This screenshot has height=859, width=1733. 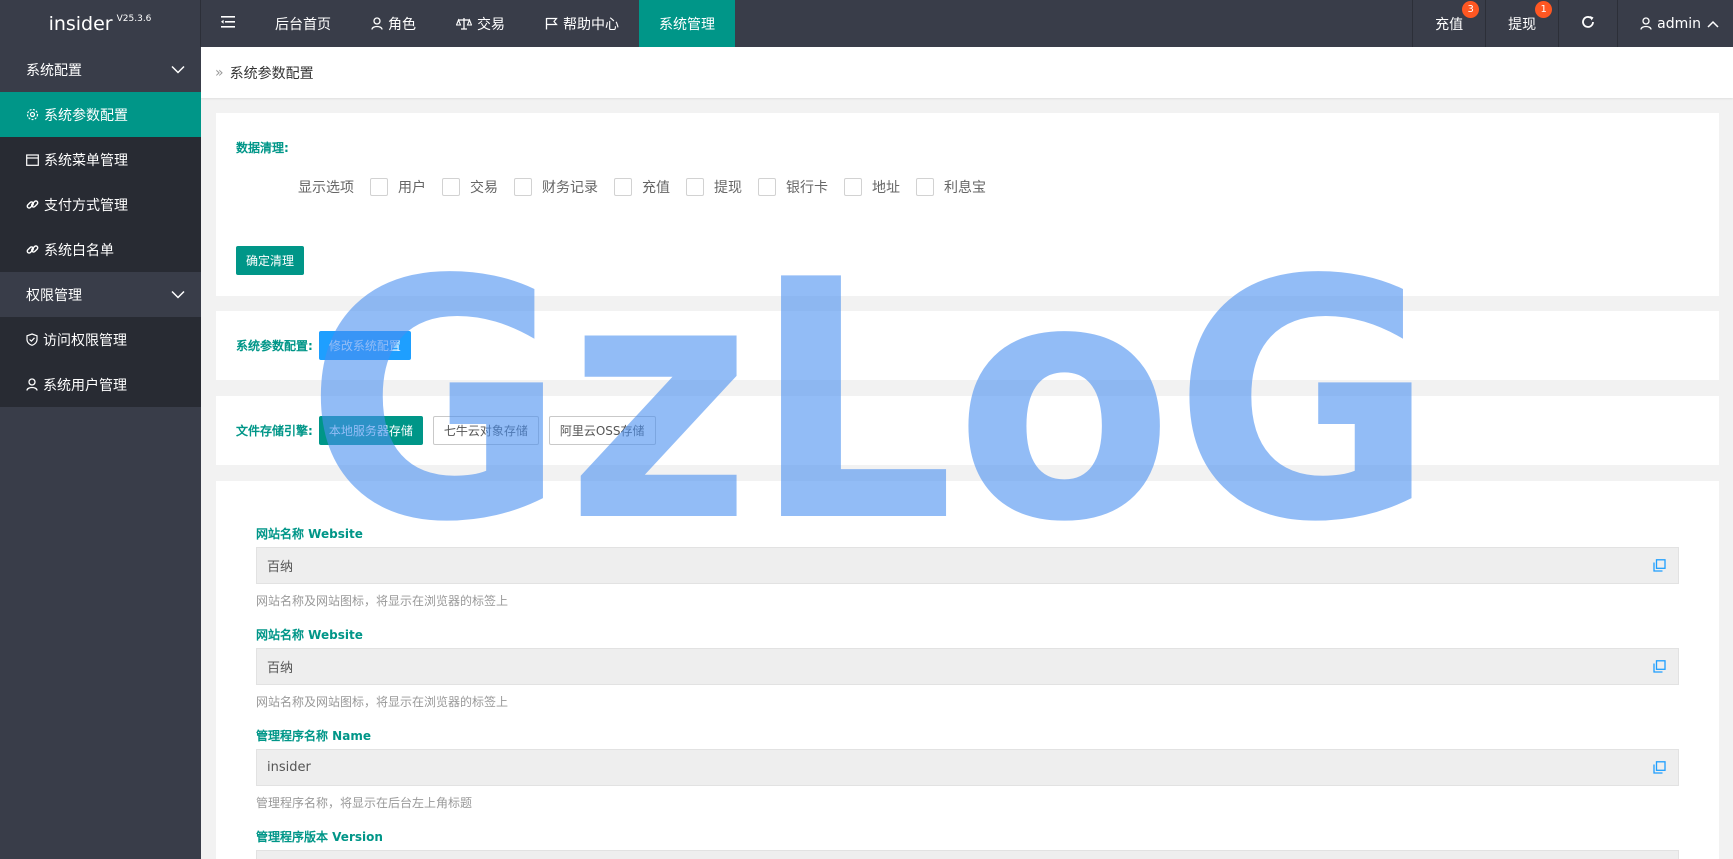 What do you see at coordinates (134, 18) in the screenshot?
I see `app-version: V25.3.6` at bounding box center [134, 18].